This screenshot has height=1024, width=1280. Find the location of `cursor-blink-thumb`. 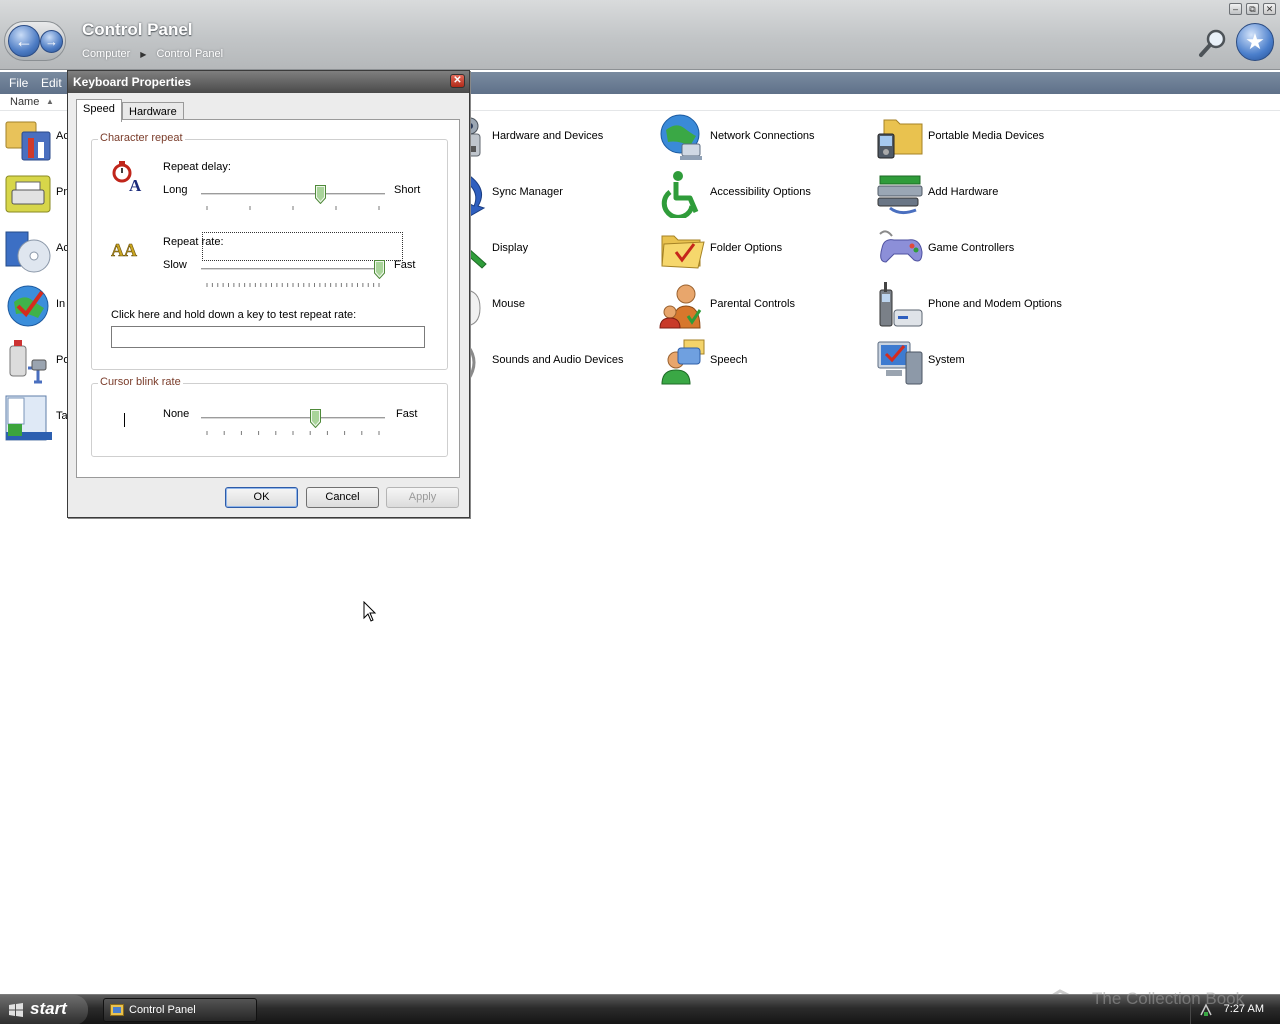

cursor-blink-thumb is located at coordinates (315, 418).